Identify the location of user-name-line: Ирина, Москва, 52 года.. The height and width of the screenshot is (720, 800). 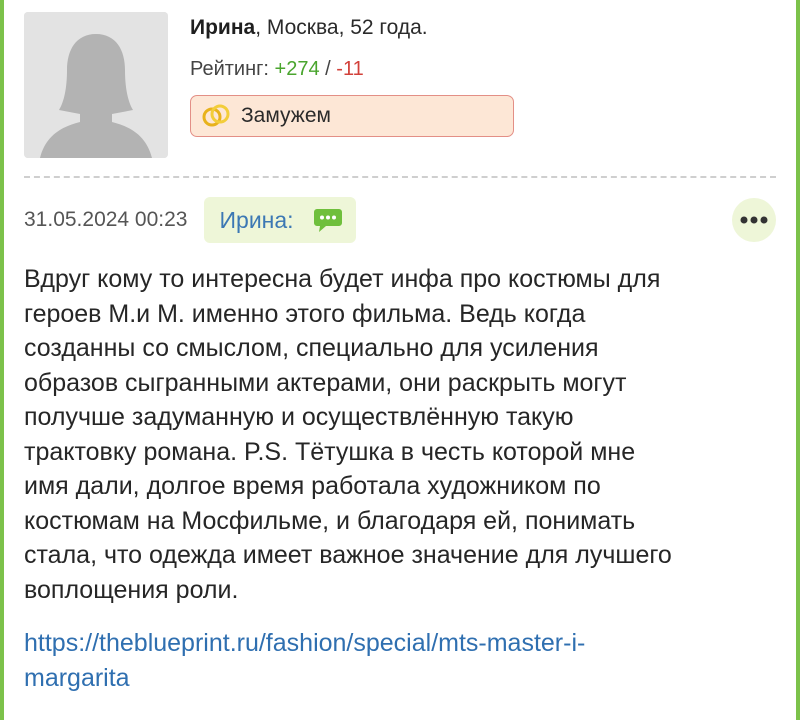
(309, 28).